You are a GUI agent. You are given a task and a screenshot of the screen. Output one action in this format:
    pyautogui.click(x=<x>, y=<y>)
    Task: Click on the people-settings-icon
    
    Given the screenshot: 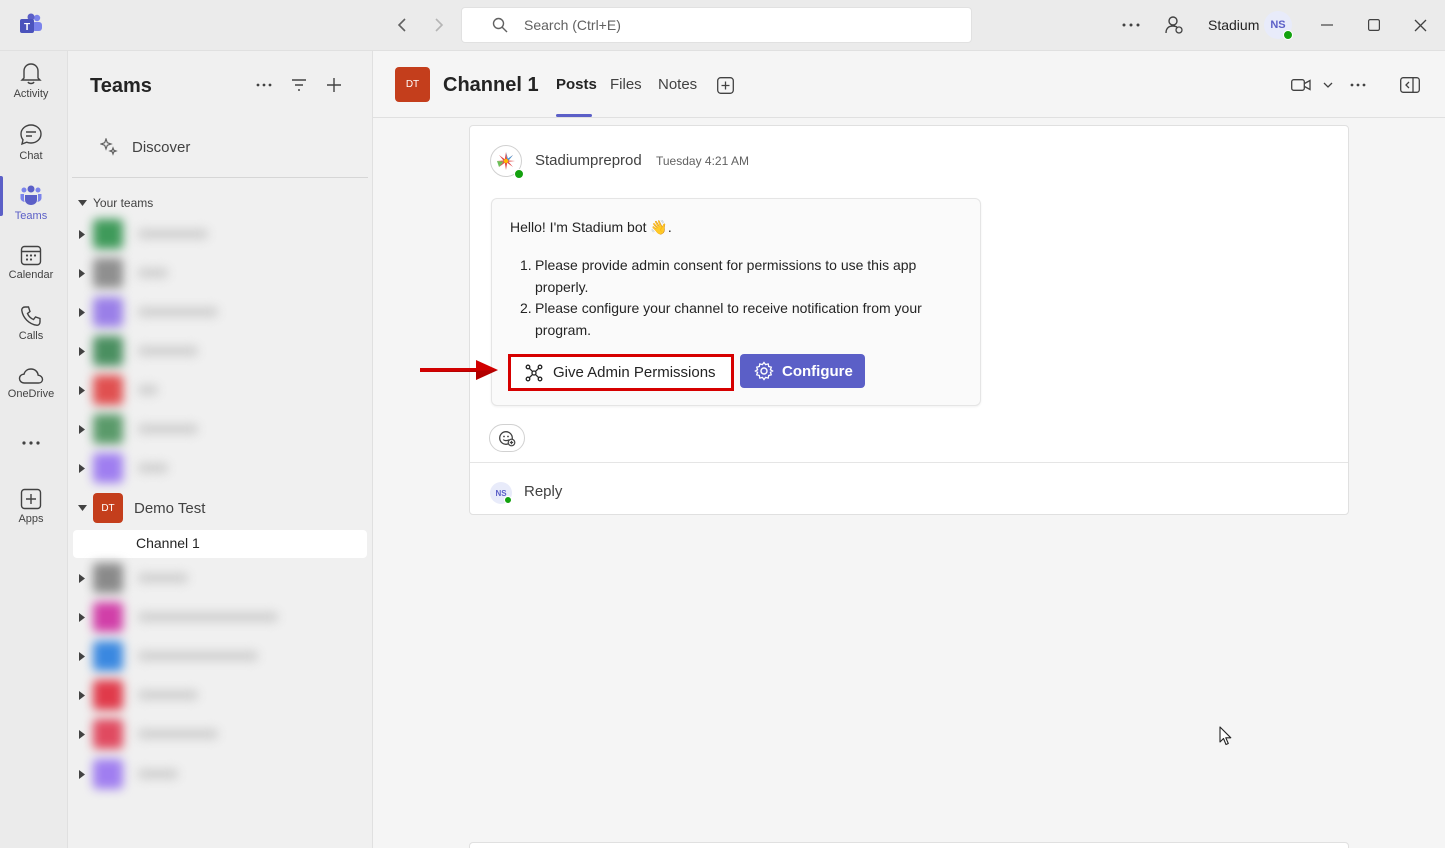 What is the action you would take?
    pyautogui.click(x=1174, y=25)
    